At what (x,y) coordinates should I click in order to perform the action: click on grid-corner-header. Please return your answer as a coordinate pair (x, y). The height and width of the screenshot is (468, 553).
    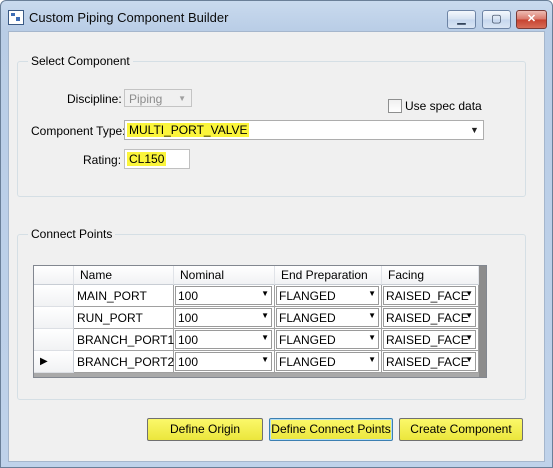
    Looking at the image, I should click on (54, 275).